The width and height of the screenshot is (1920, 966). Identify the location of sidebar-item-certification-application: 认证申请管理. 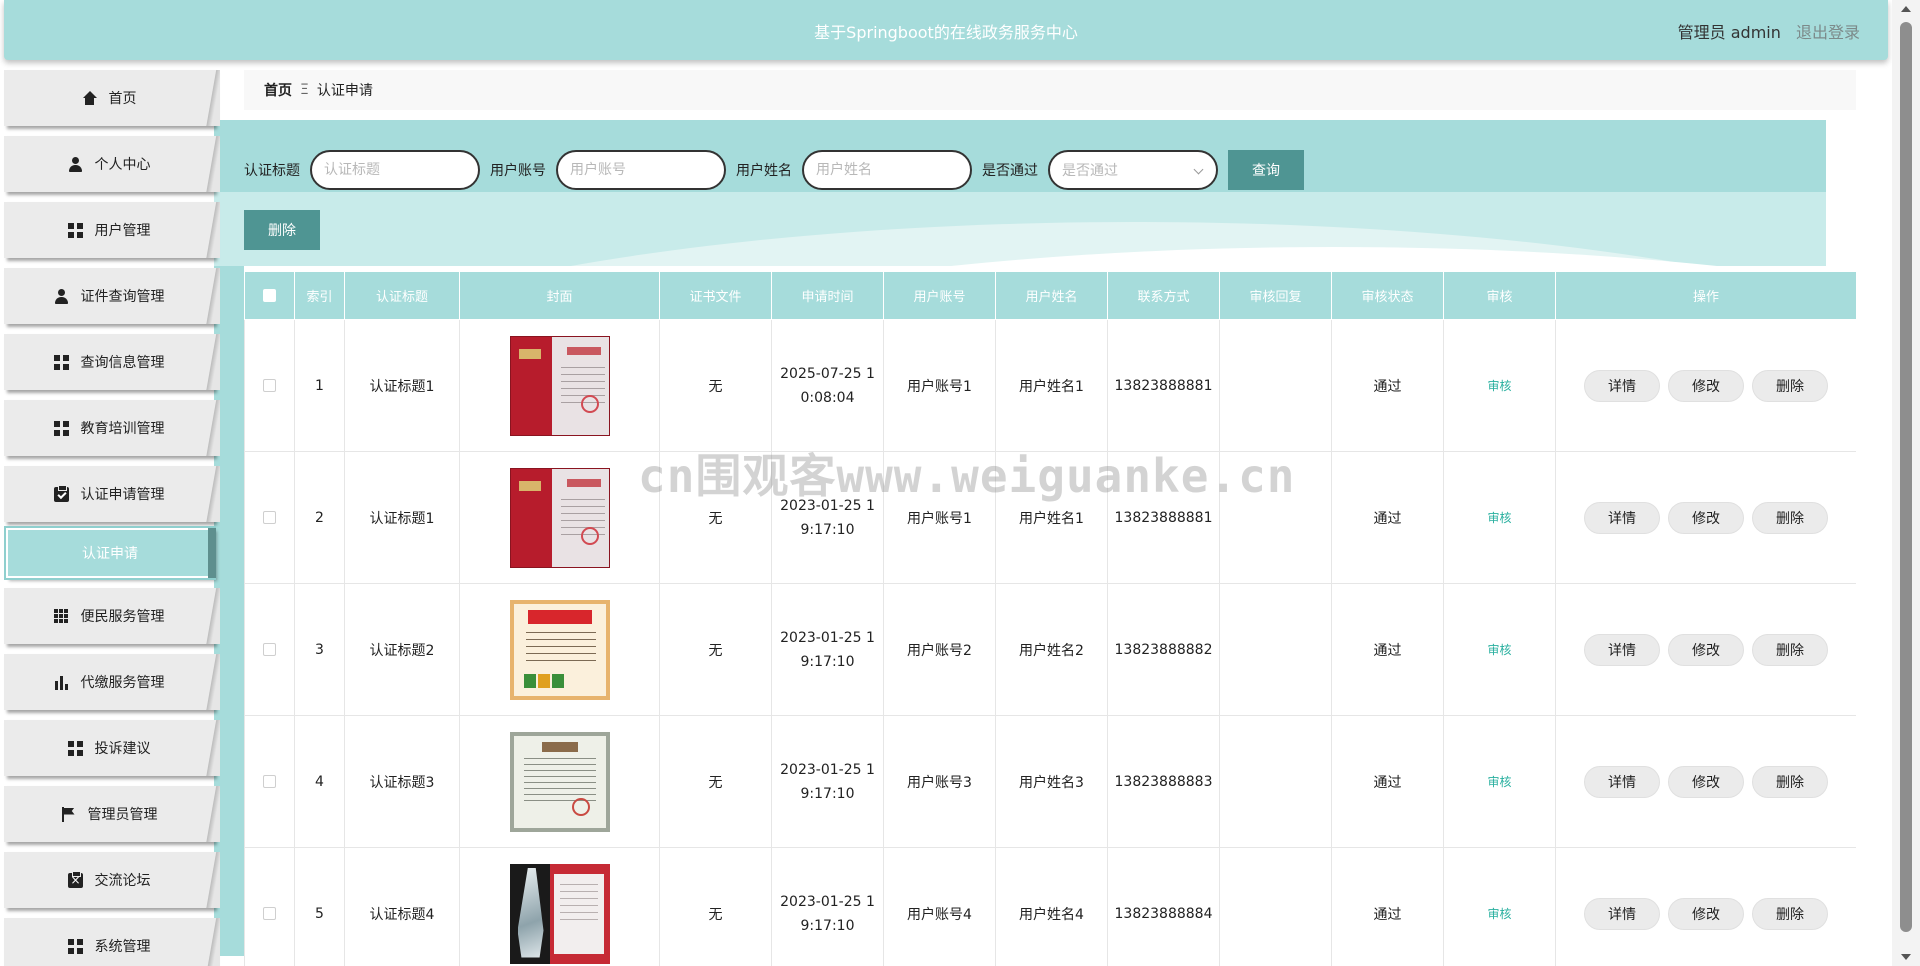
(112, 494).